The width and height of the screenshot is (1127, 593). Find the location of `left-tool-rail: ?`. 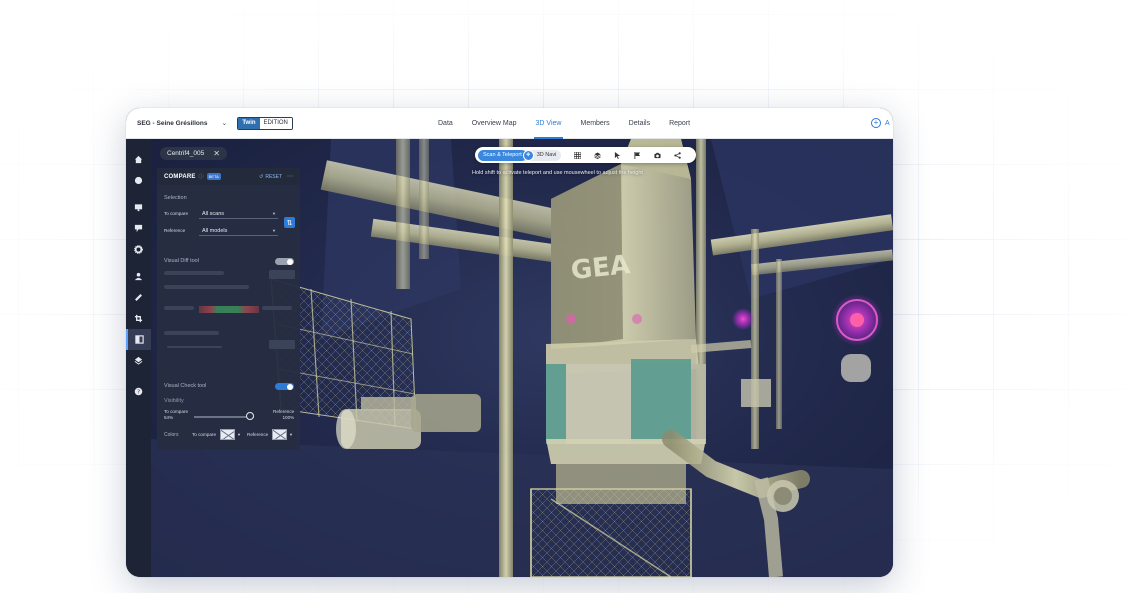

left-tool-rail: ? is located at coordinates (138, 358).